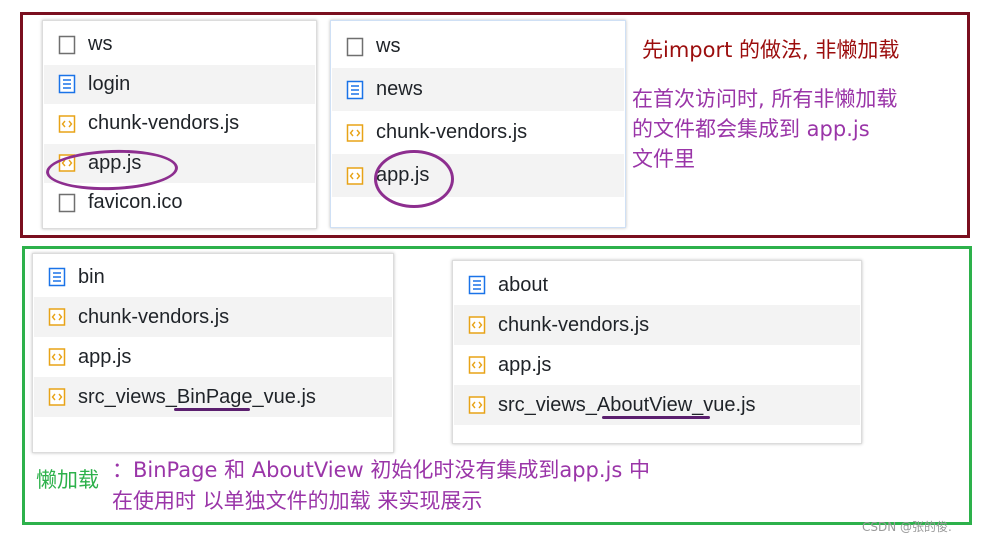  I want to click on eager-title: 先import 的做法, 非懒加载, so click(771, 50).